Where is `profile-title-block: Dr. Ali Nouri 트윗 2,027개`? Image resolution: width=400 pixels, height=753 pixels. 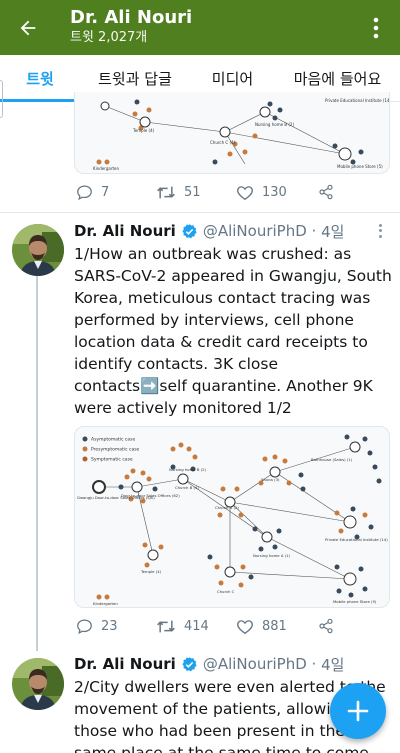 profile-title-block: Dr. Ali Nouri 트윗 2,027개 is located at coordinates (131, 27).